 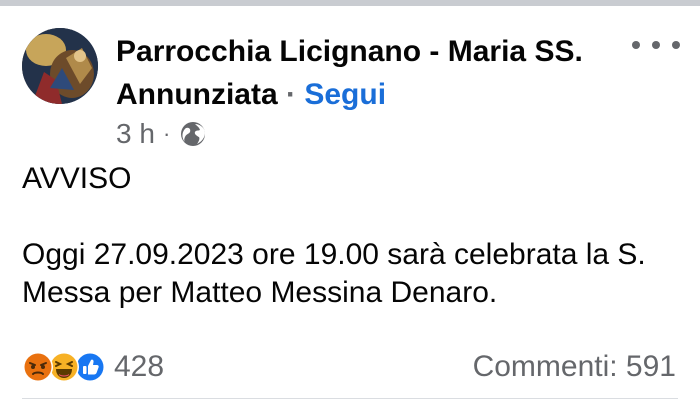 What do you see at coordinates (350, 398) in the screenshot?
I see `footer-divider` at bounding box center [350, 398].